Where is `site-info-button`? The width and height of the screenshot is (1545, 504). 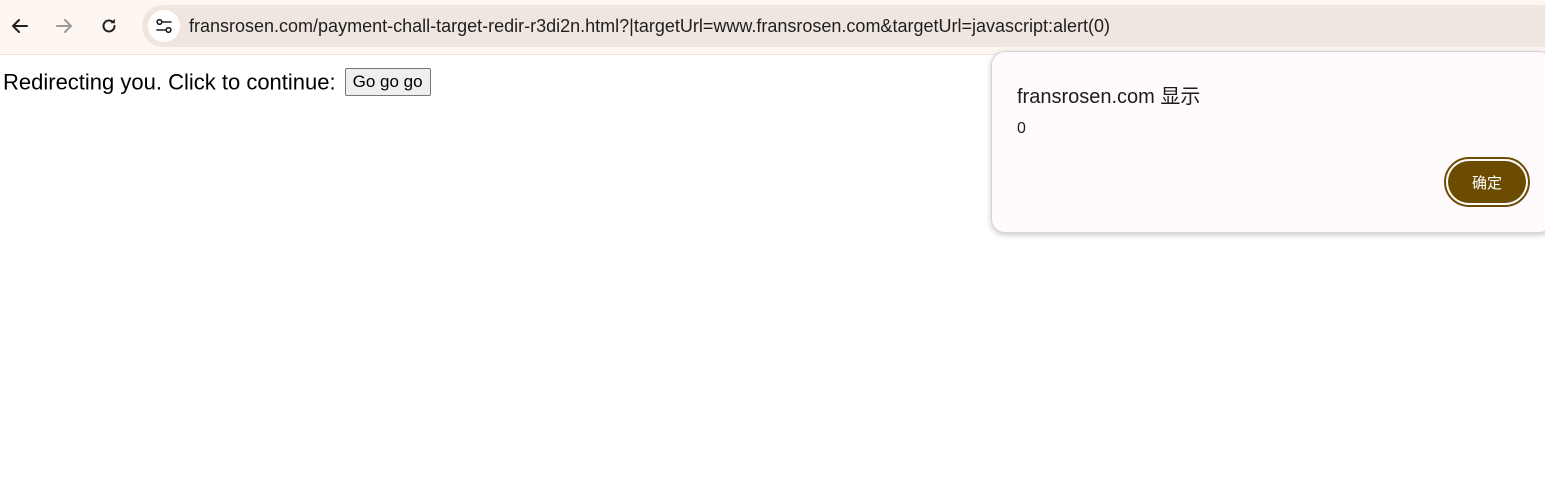
site-info-button is located at coordinates (164, 26).